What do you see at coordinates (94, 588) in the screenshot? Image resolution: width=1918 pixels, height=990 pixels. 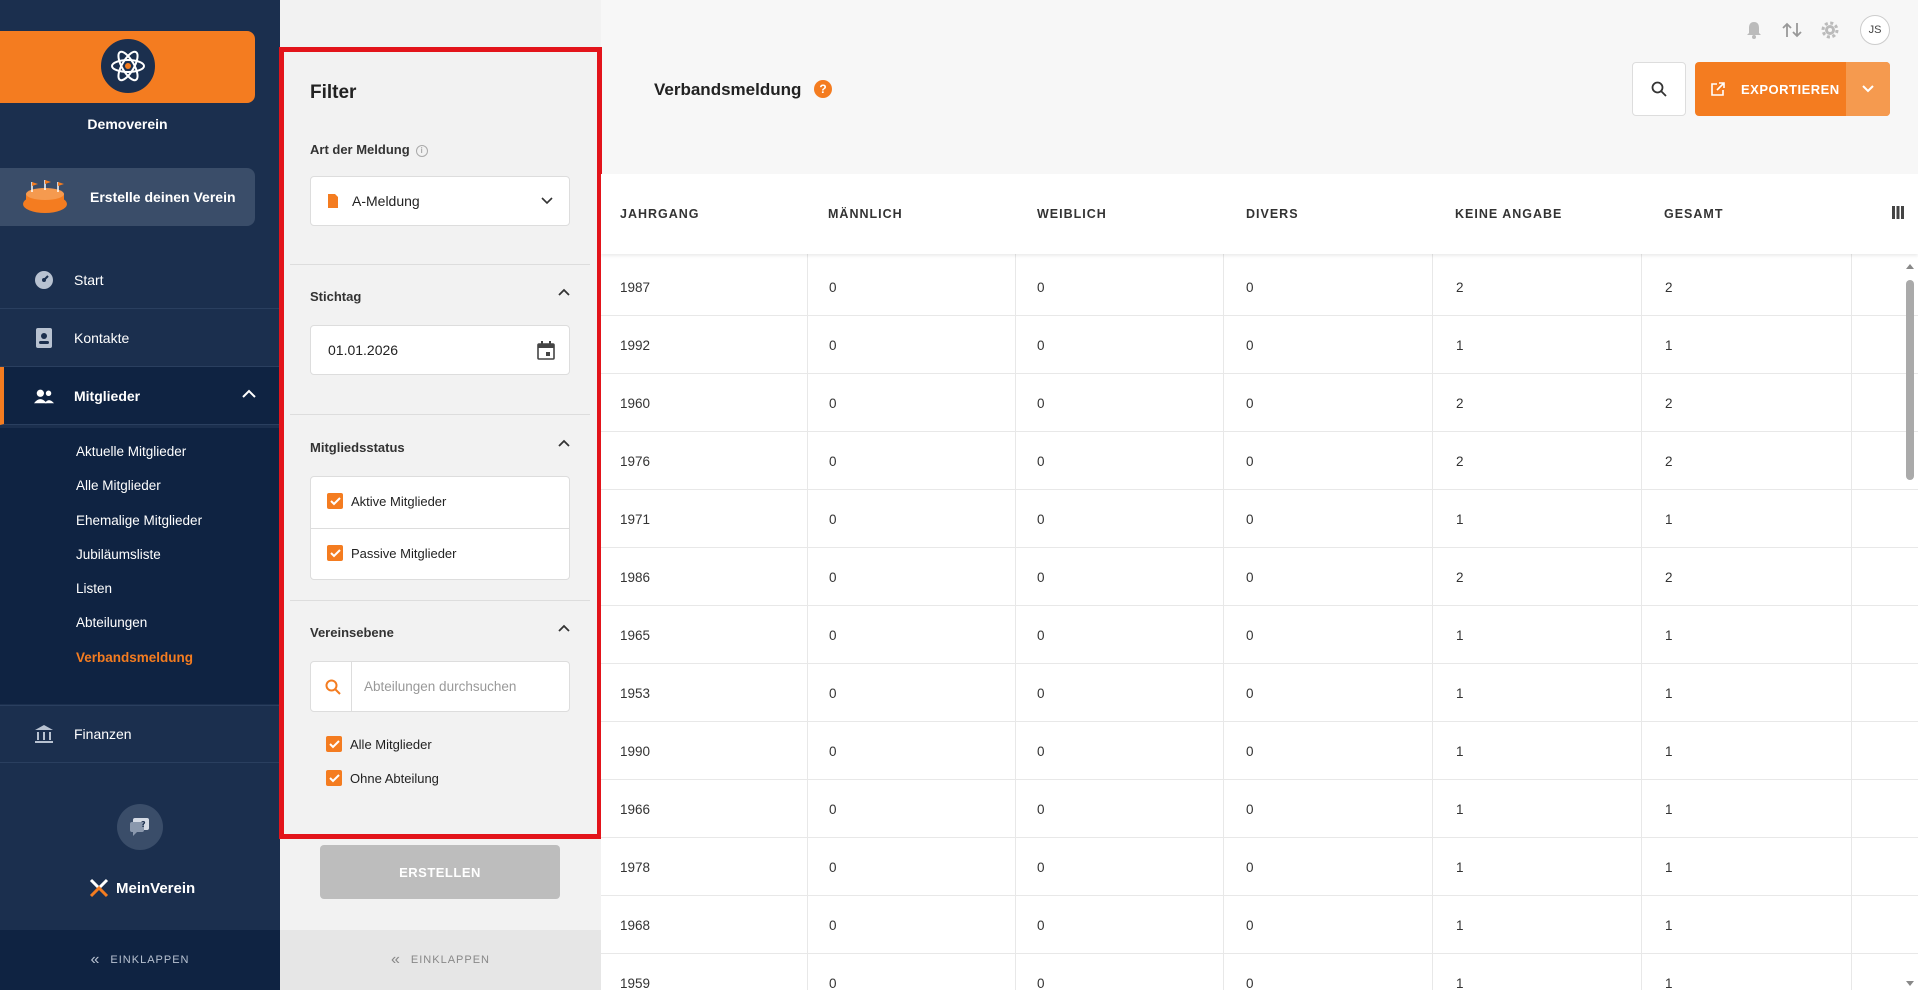 I see `submenu-item-listen: Listen` at bounding box center [94, 588].